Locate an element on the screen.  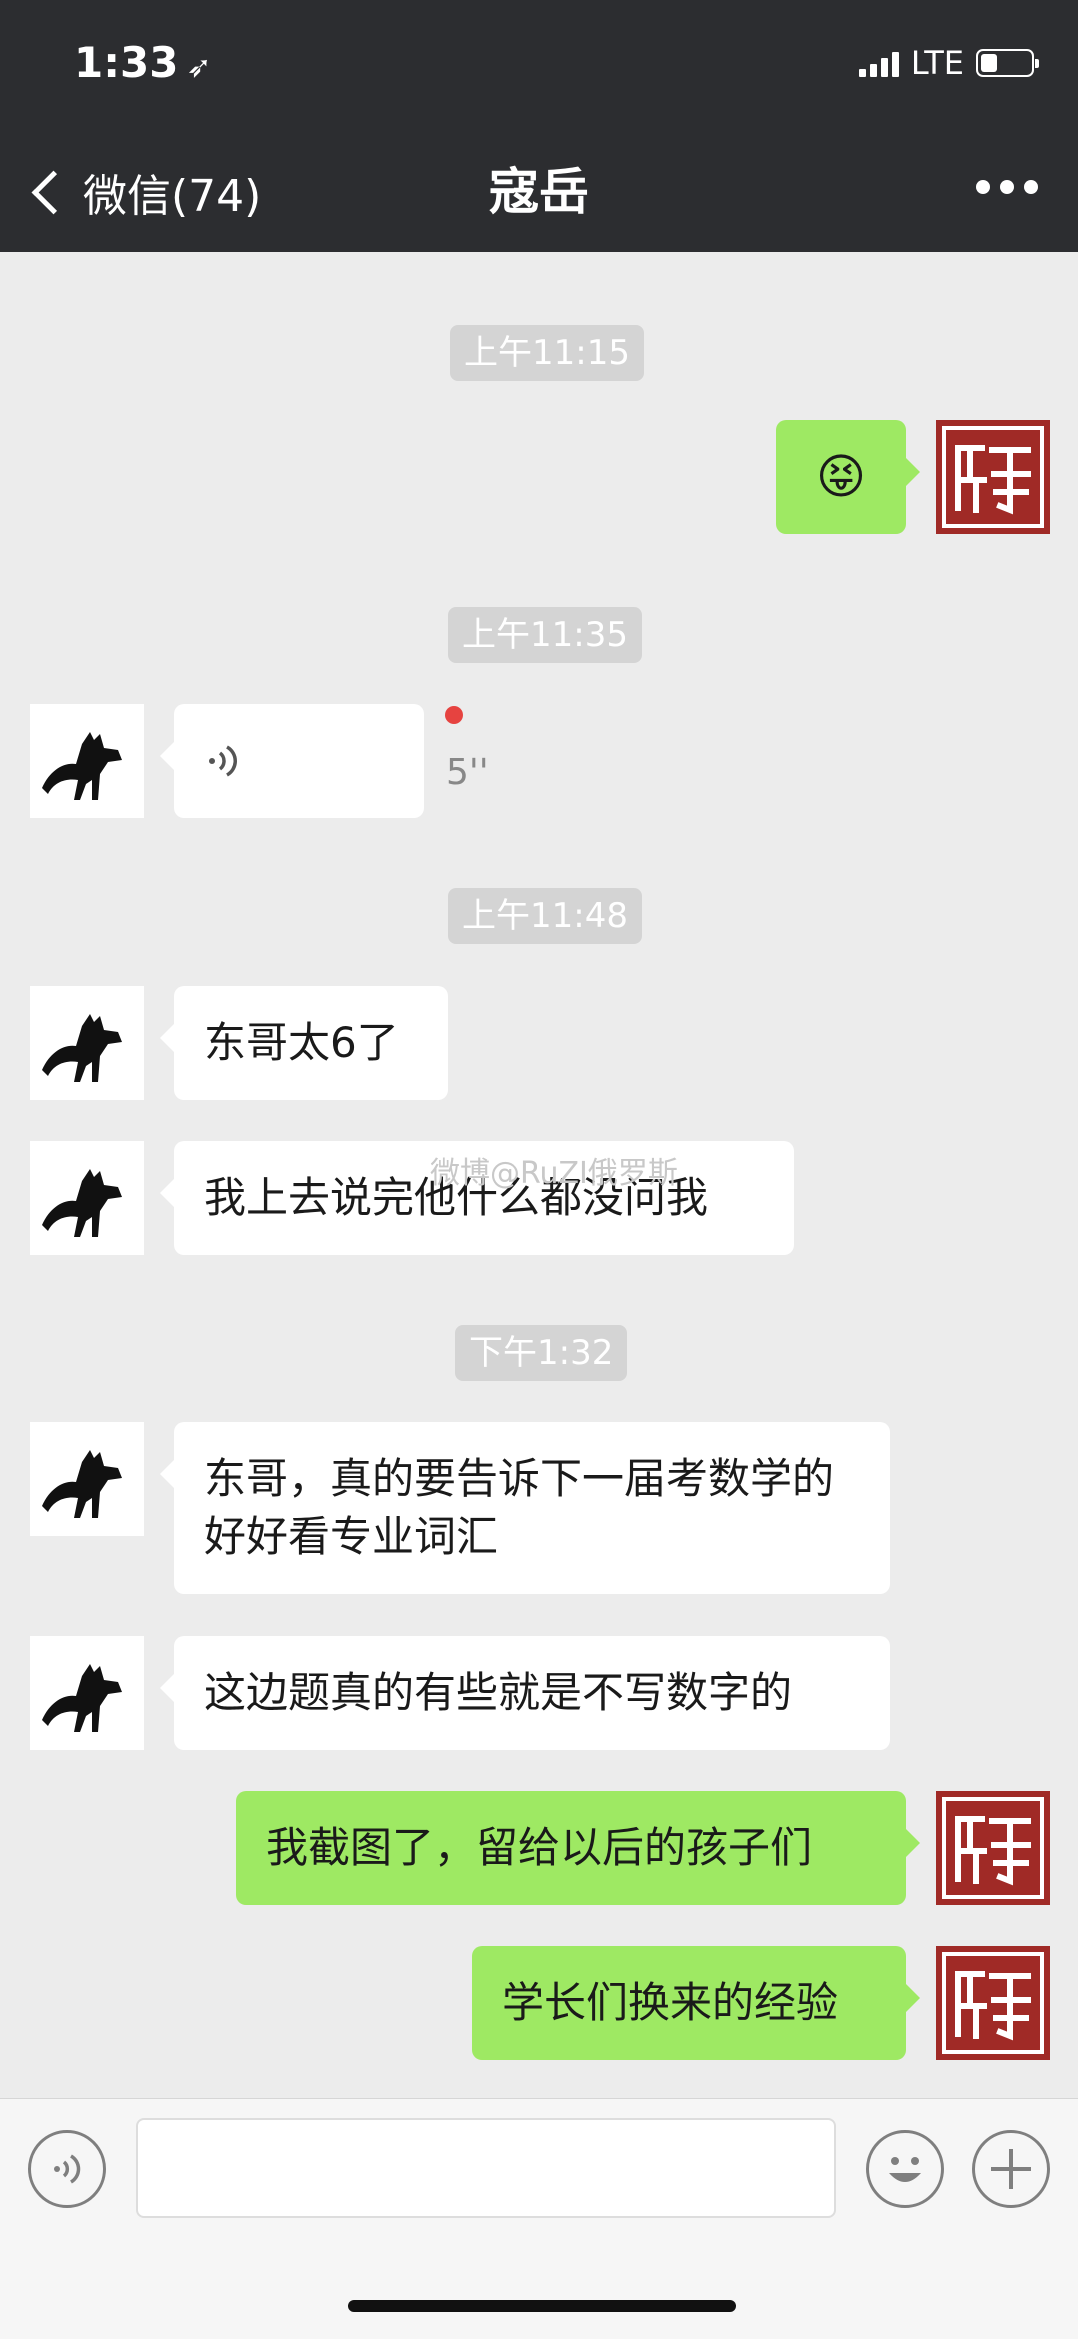
home-indicator is located at coordinates (542, 2306).